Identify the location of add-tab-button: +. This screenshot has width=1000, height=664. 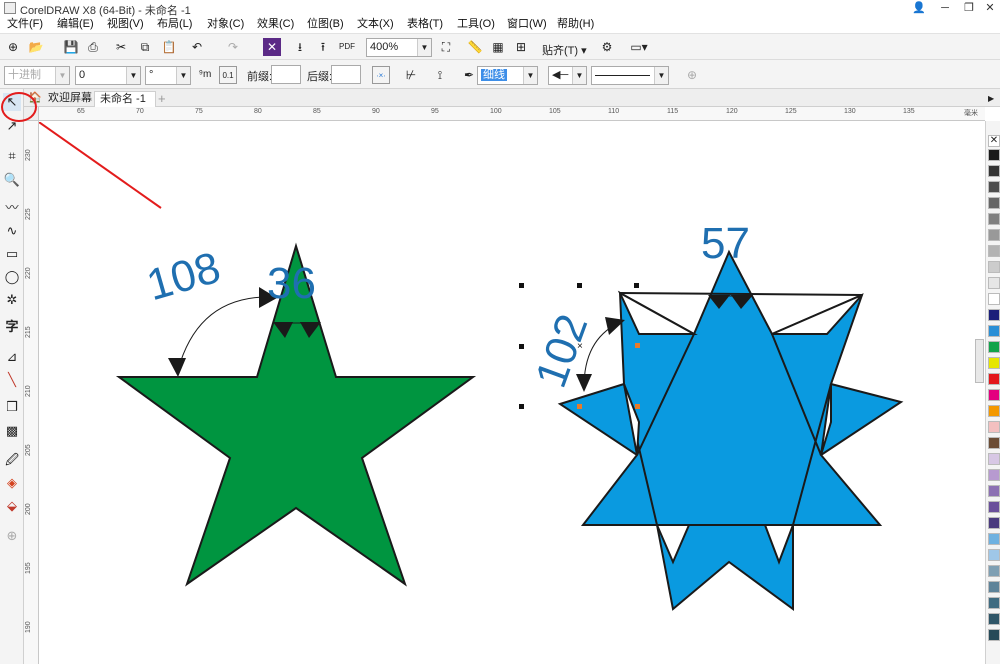
(162, 99).